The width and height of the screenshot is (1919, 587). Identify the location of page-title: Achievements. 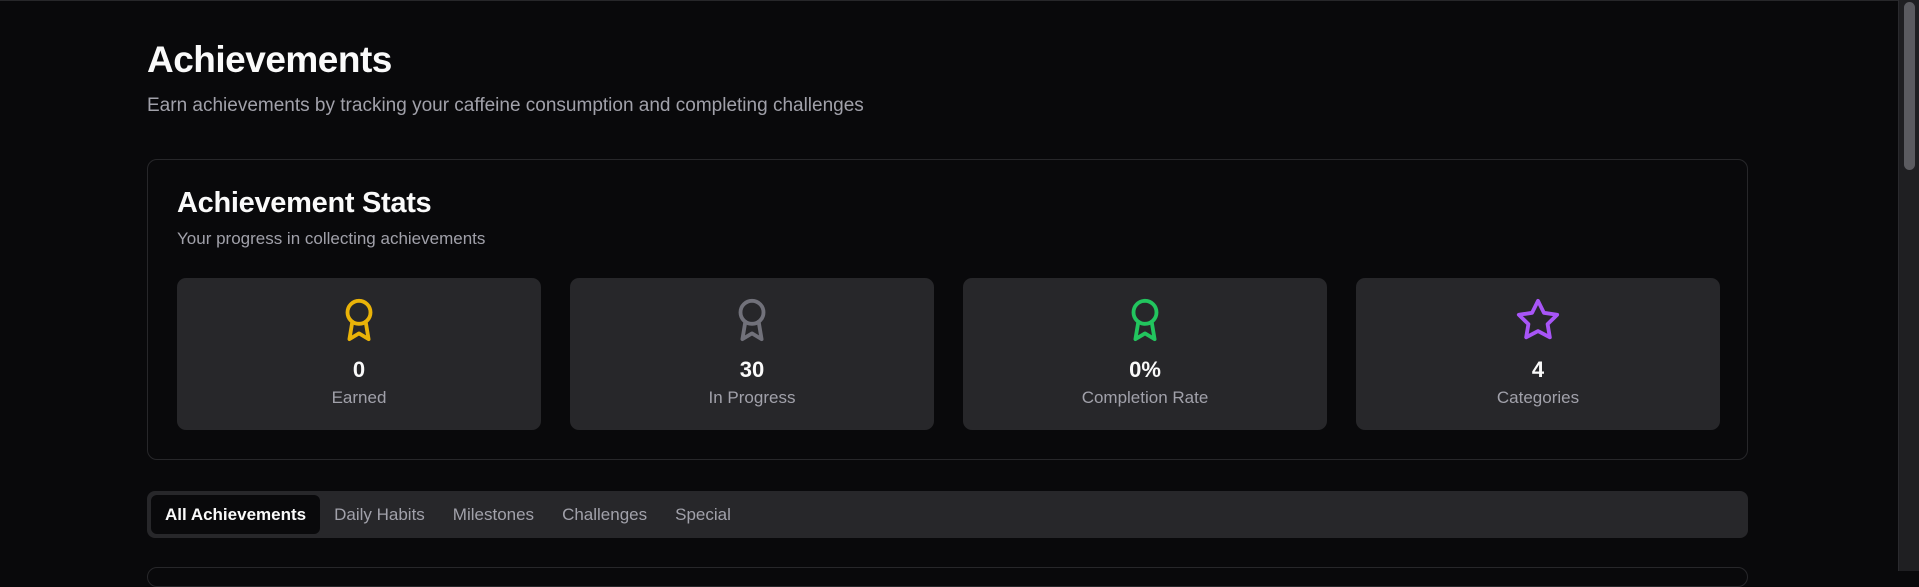
(269, 59).